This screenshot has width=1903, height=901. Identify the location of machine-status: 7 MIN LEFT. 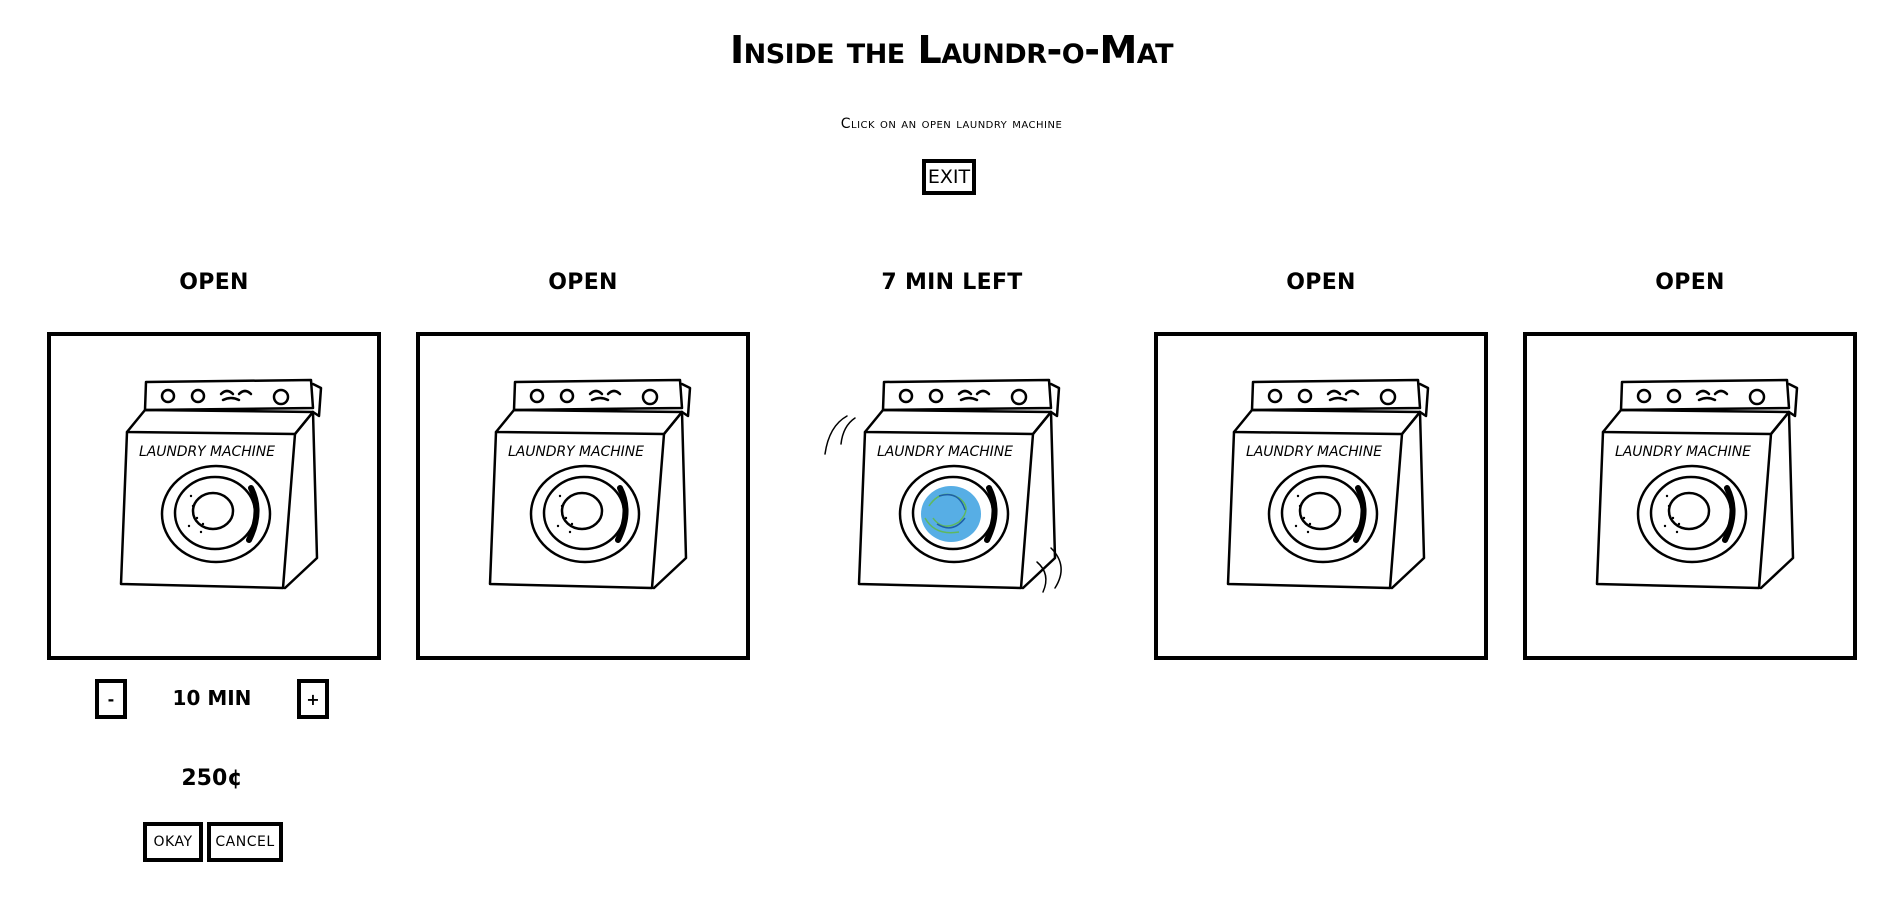
(952, 282).